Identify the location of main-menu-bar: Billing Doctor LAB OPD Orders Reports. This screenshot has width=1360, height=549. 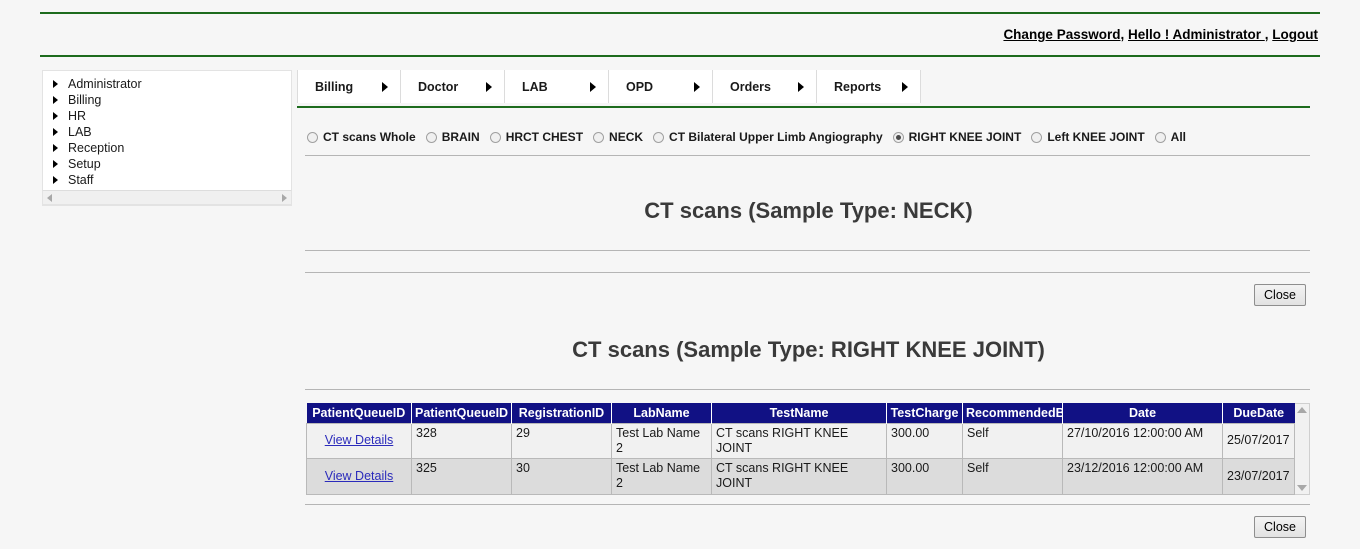
(803, 86).